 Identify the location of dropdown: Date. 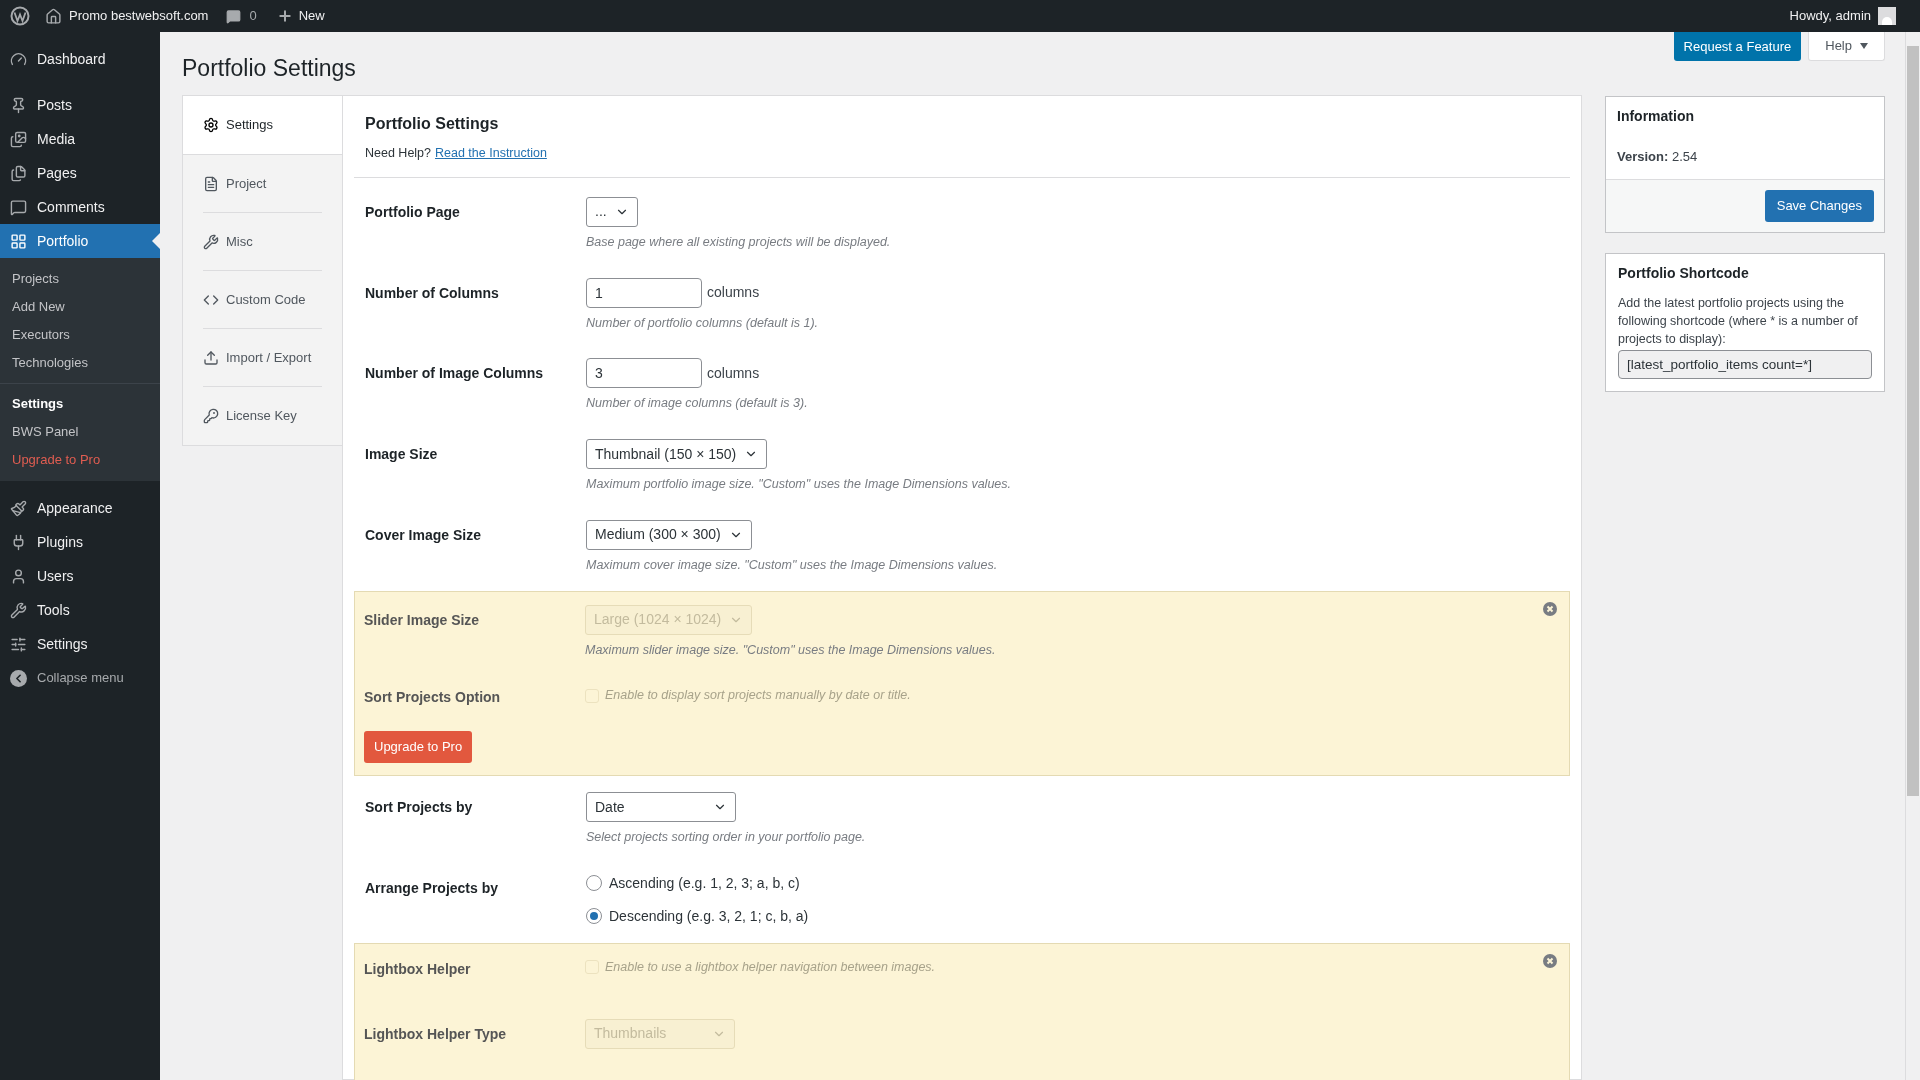
(661, 807).